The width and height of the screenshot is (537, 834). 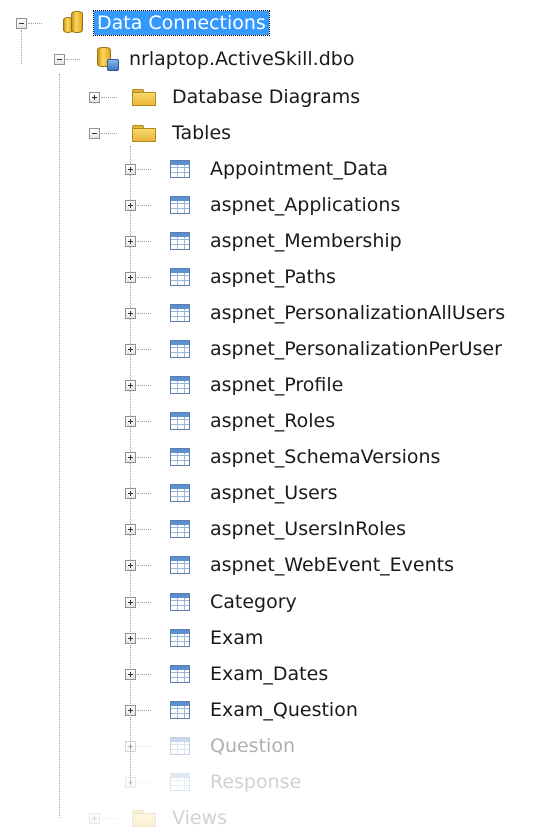 I want to click on tree-node-views: Views, so click(x=268, y=817).